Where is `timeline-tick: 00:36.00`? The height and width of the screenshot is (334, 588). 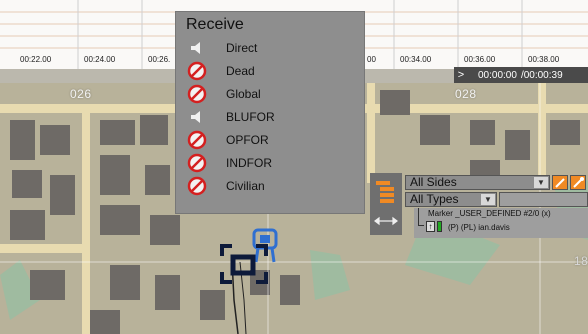
timeline-tick: 00:36.00 is located at coordinates (480, 59).